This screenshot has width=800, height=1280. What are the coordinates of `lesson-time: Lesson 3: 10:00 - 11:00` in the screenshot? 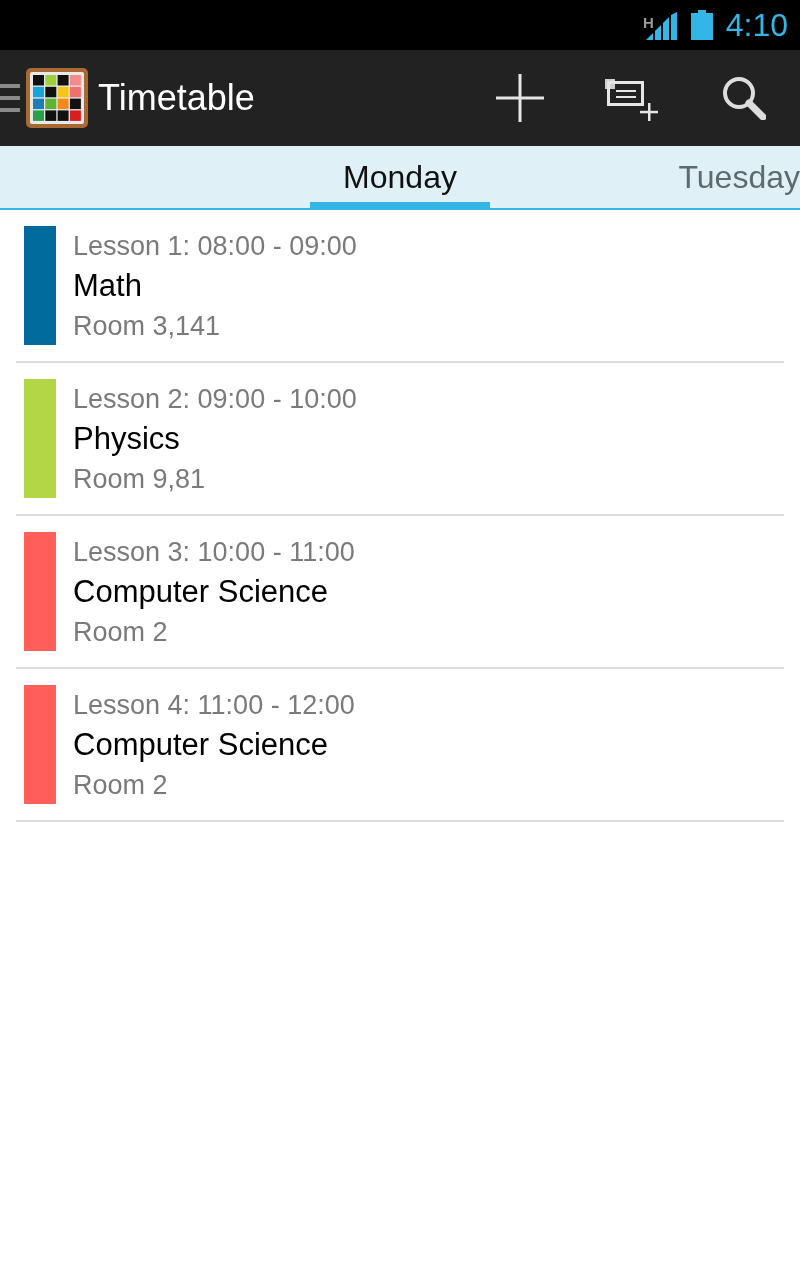 It's located at (214, 552).